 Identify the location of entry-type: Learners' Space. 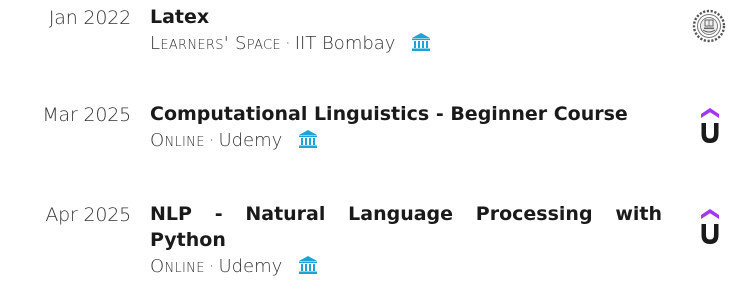
(215, 43).